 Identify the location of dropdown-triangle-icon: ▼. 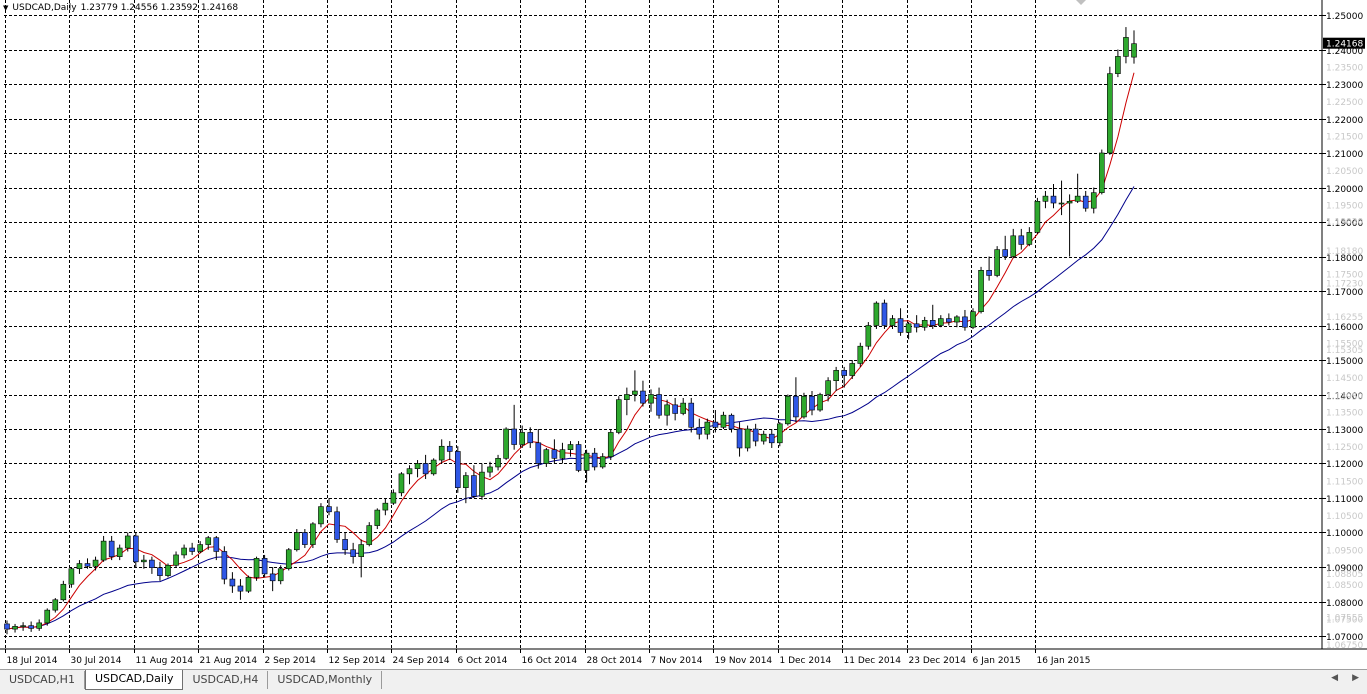
(5, 8).